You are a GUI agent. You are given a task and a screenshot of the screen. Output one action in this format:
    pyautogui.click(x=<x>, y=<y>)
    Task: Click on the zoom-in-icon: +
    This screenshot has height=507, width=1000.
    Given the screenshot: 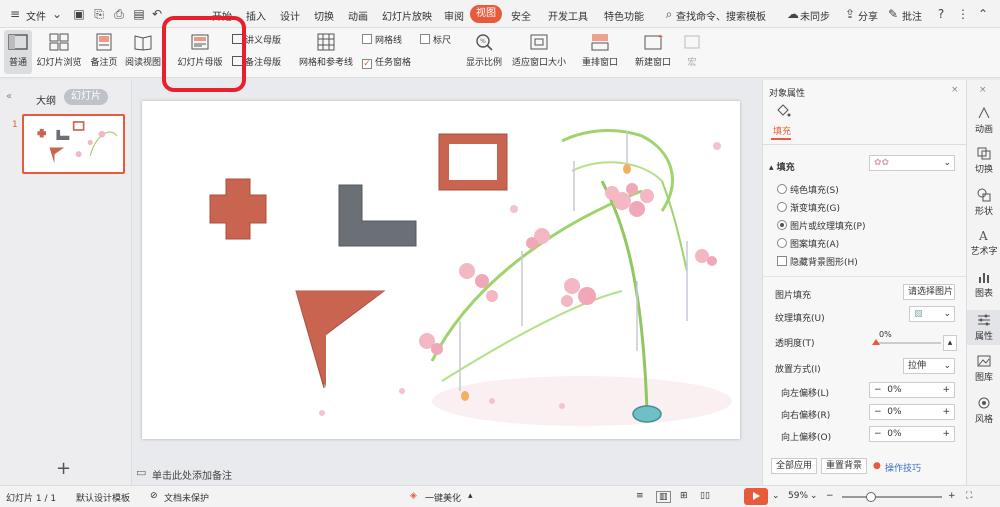 What is the action you would take?
    pyautogui.click(x=952, y=496)
    